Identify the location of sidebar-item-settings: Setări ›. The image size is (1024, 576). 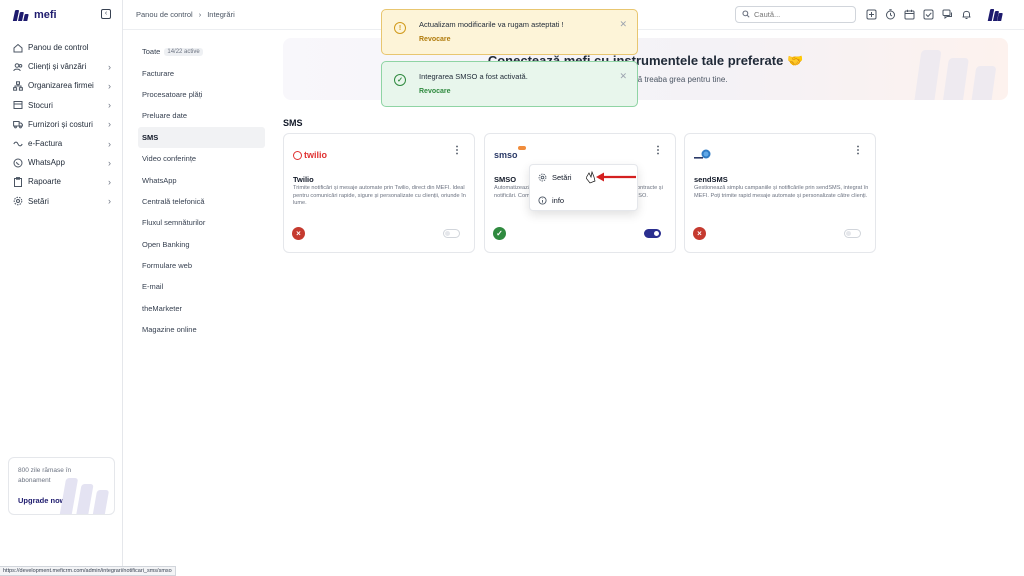
(61, 201).